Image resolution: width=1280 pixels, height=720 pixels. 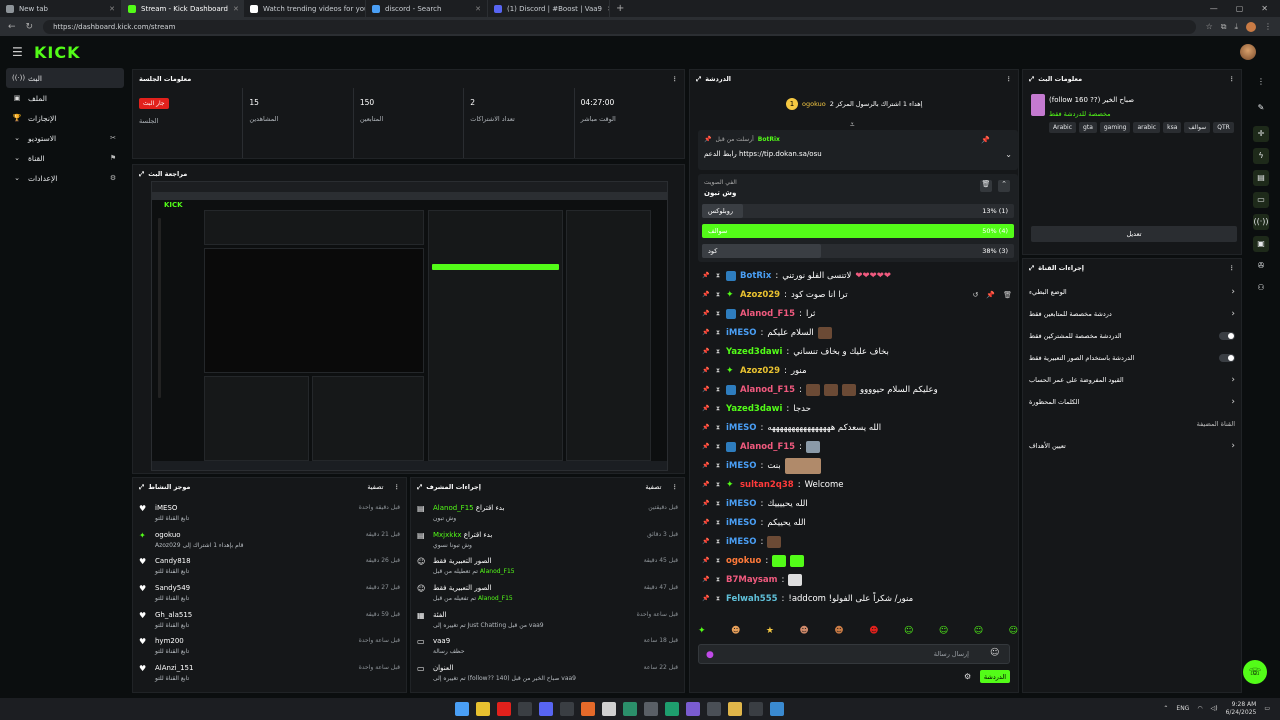 What do you see at coordinates (857, 503) in the screenshot?
I see `chat-message: 📌 ⧗ iMESO: الله يحييييك` at bounding box center [857, 503].